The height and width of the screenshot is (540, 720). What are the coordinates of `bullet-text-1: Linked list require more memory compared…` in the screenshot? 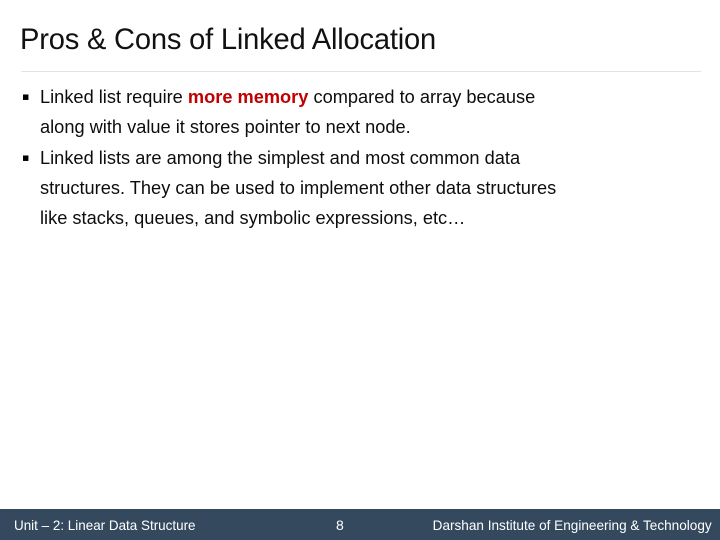 It's located at (363, 112).